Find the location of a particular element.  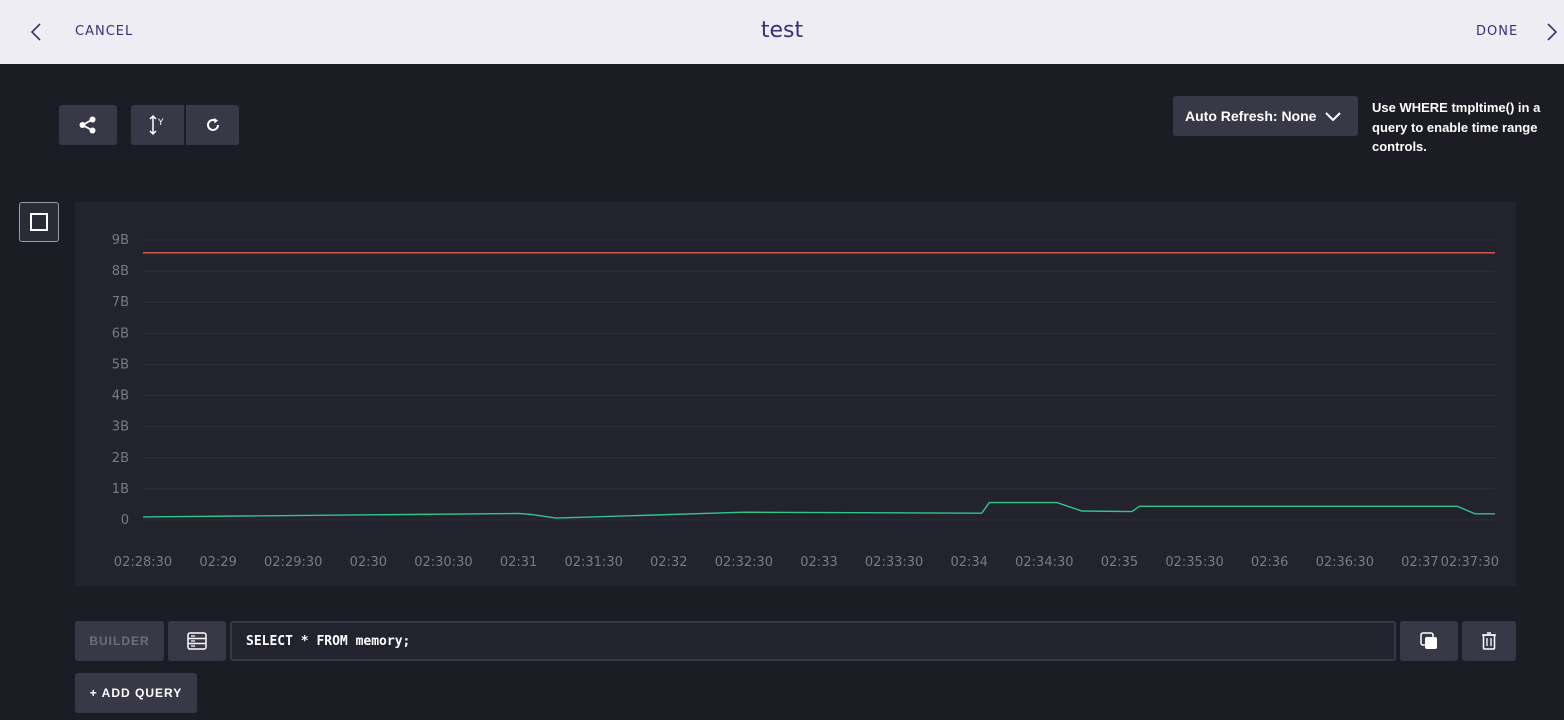

y-tick-label: 2B is located at coordinates (120, 458).